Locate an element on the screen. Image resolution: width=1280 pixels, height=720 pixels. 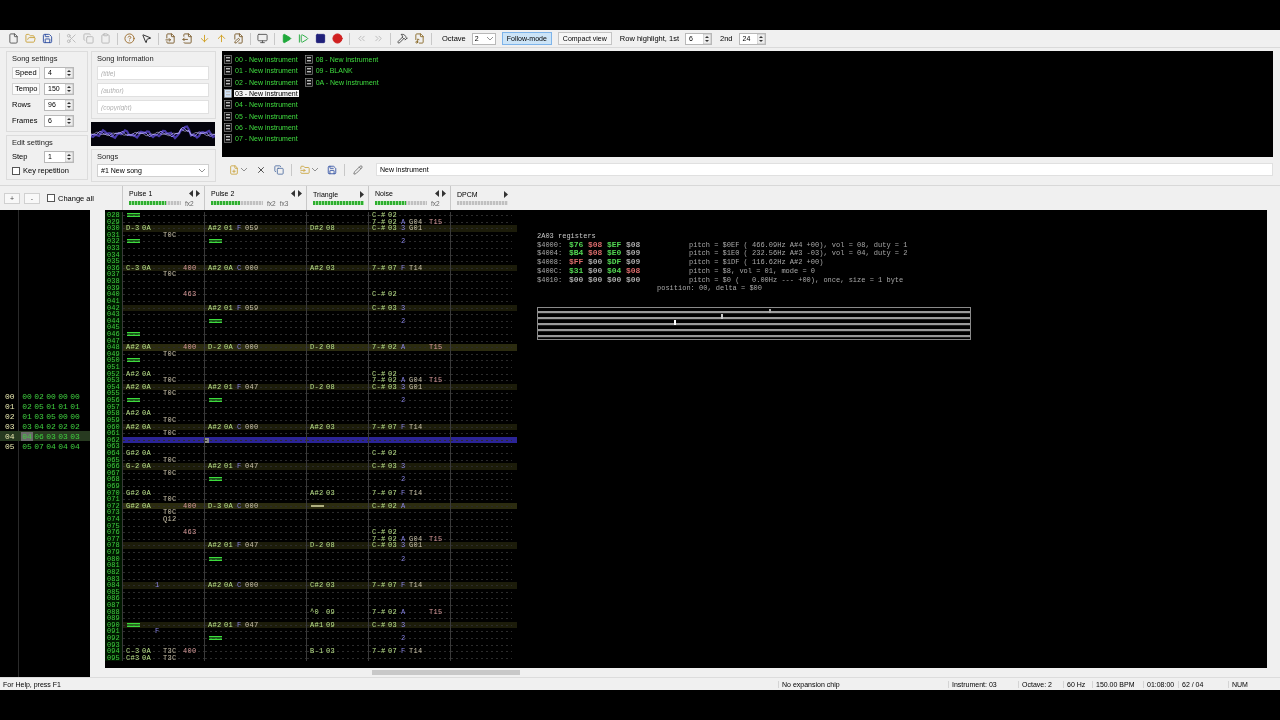
pattern-number: 04 is located at coordinates (75, 446).